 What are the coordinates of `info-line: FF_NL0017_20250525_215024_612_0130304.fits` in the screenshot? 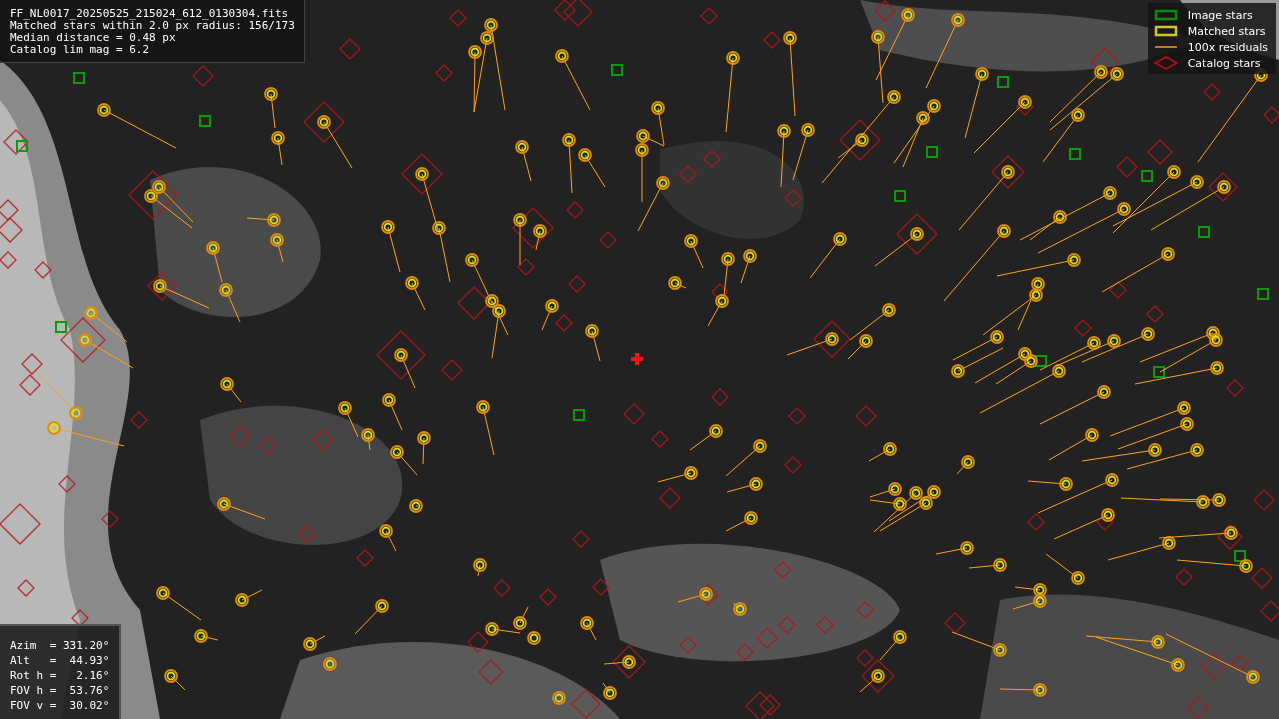 It's located at (150, 14).